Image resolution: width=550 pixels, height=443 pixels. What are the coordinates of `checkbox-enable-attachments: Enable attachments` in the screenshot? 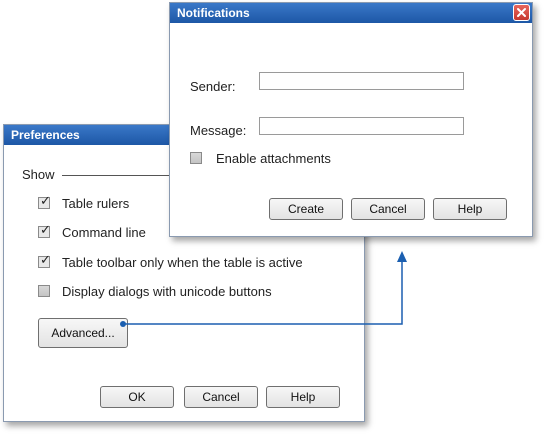 It's located at (290, 159).